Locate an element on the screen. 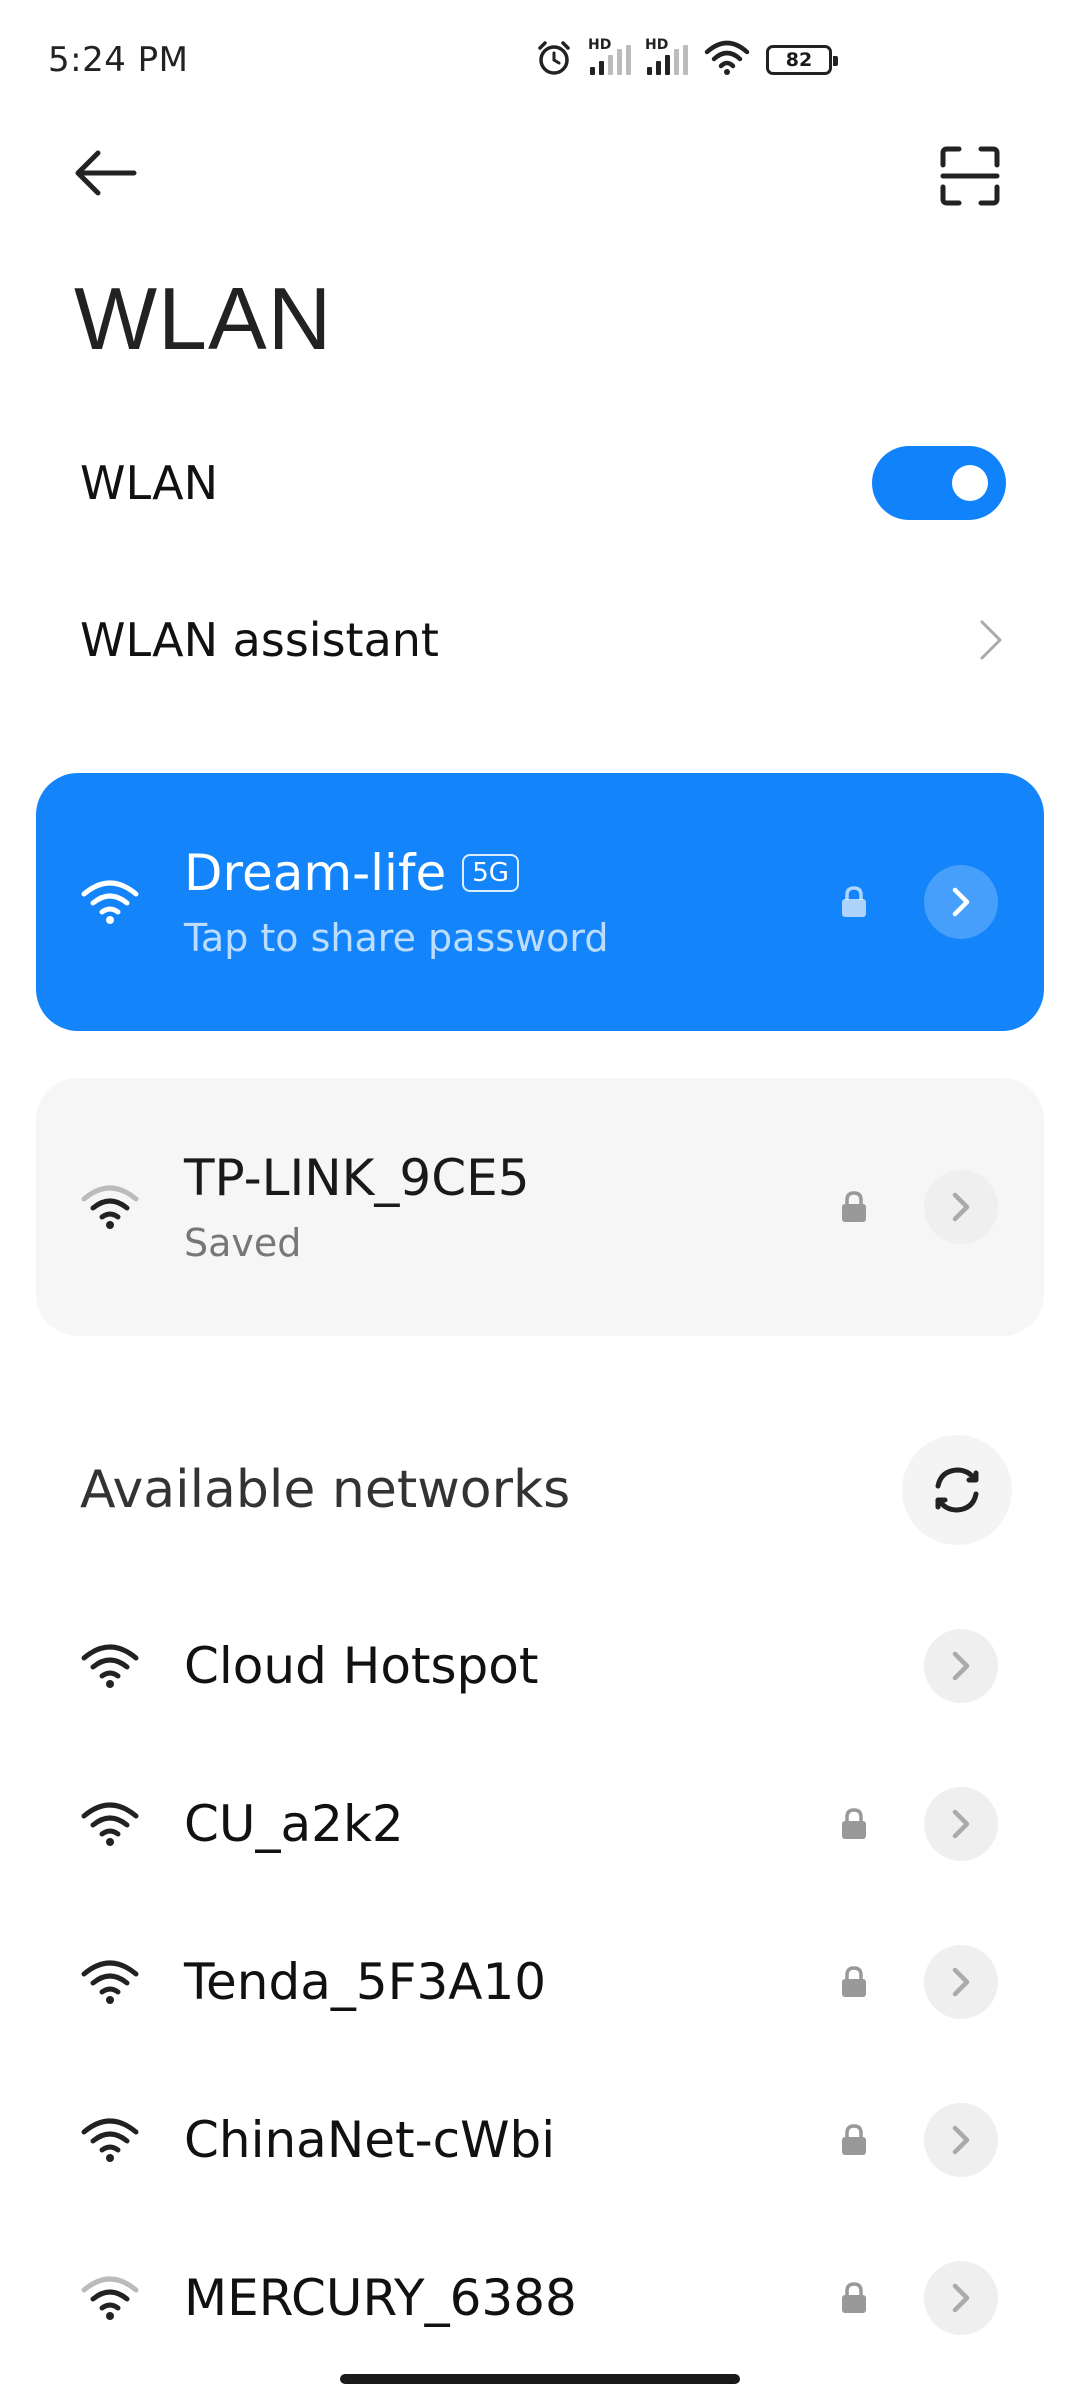 The width and height of the screenshot is (1080, 2400). status-icons: HD HD 82 is located at coordinates (686, 59).